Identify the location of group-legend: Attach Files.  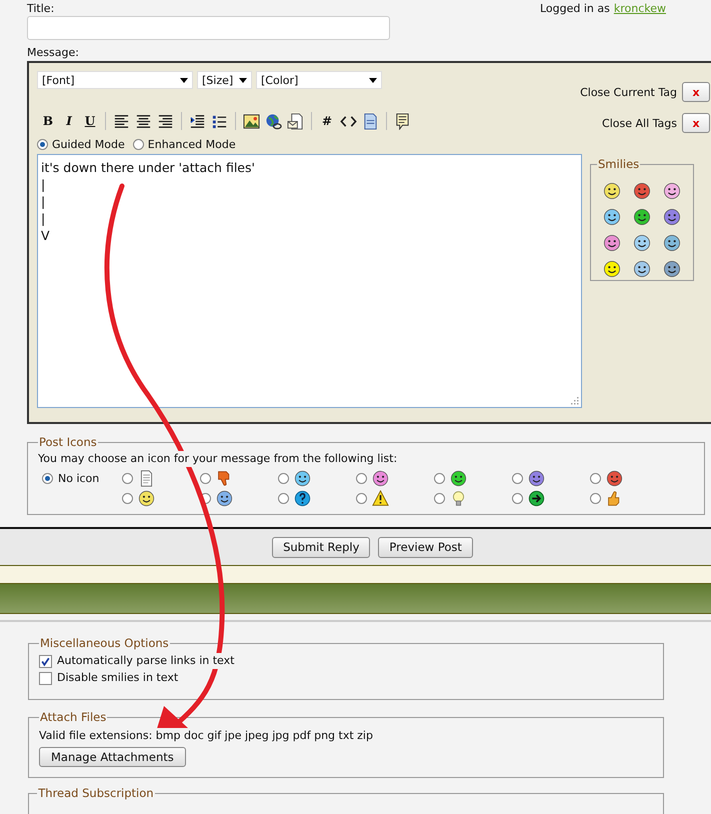
(73, 717).